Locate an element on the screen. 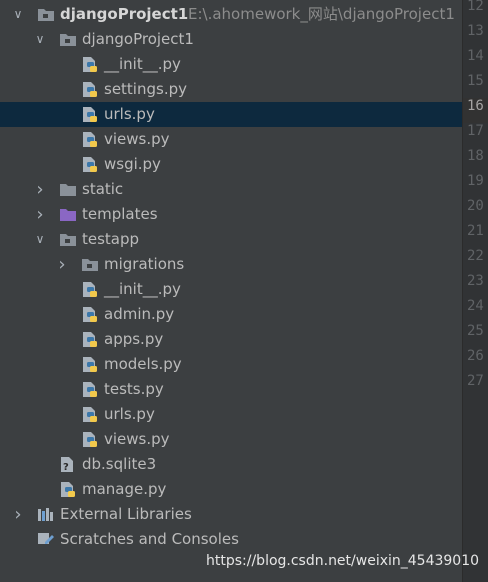 This screenshot has width=488, height=582. tree-row-scratches-and-consoles: Scratches and Consoles is located at coordinates (231, 539).